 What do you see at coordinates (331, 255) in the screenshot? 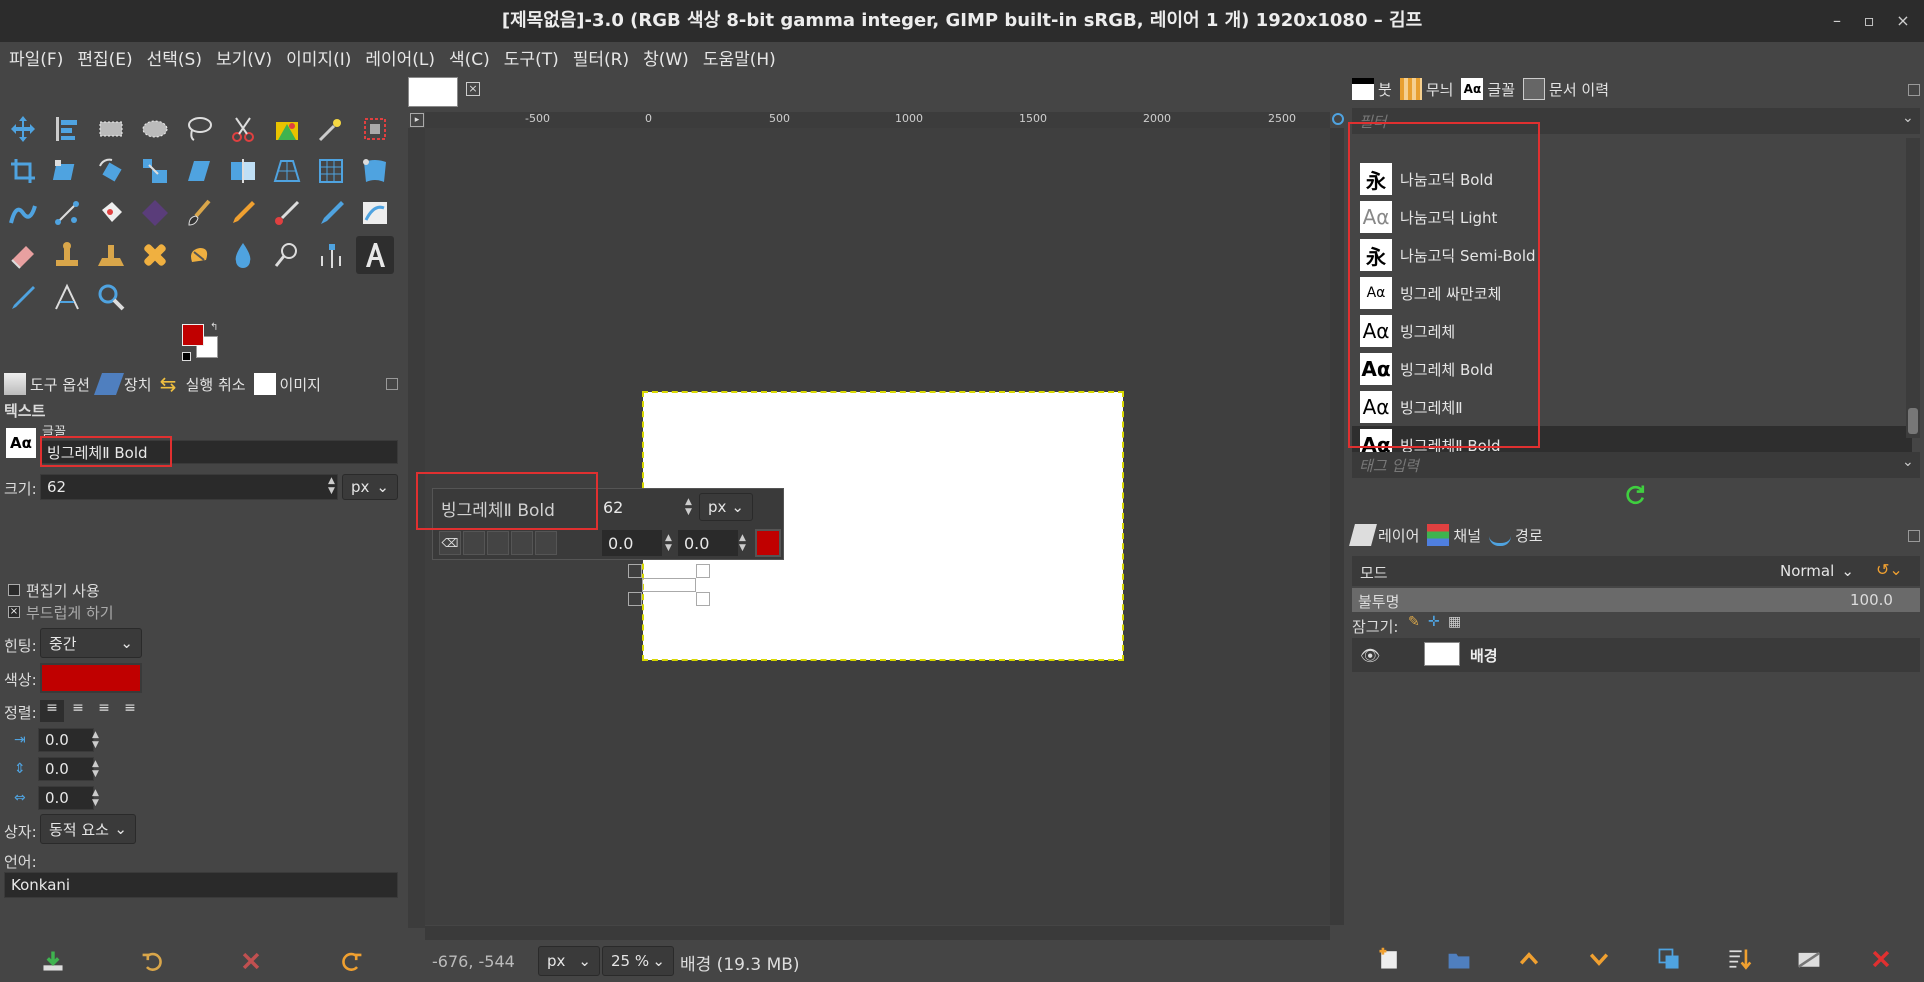
I see `paths-icon` at bounding box center [331, 255].